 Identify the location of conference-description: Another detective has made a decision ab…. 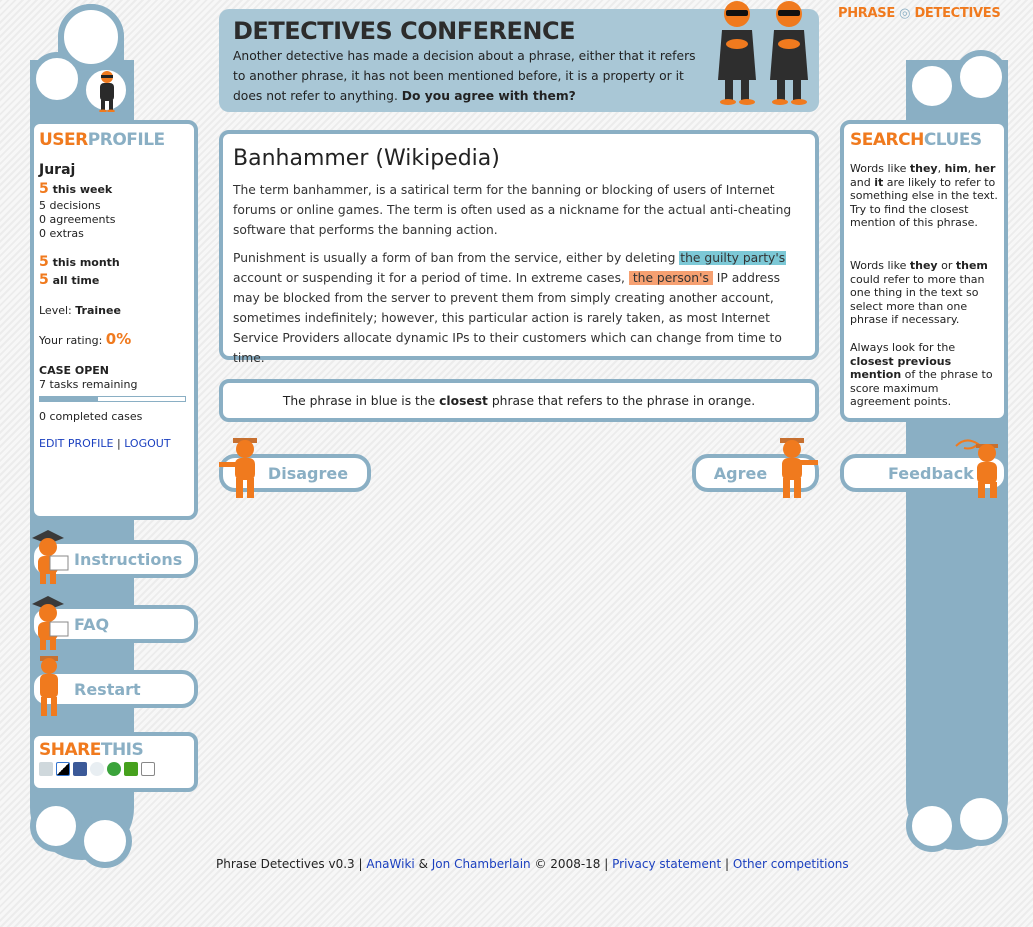
(464, 76).